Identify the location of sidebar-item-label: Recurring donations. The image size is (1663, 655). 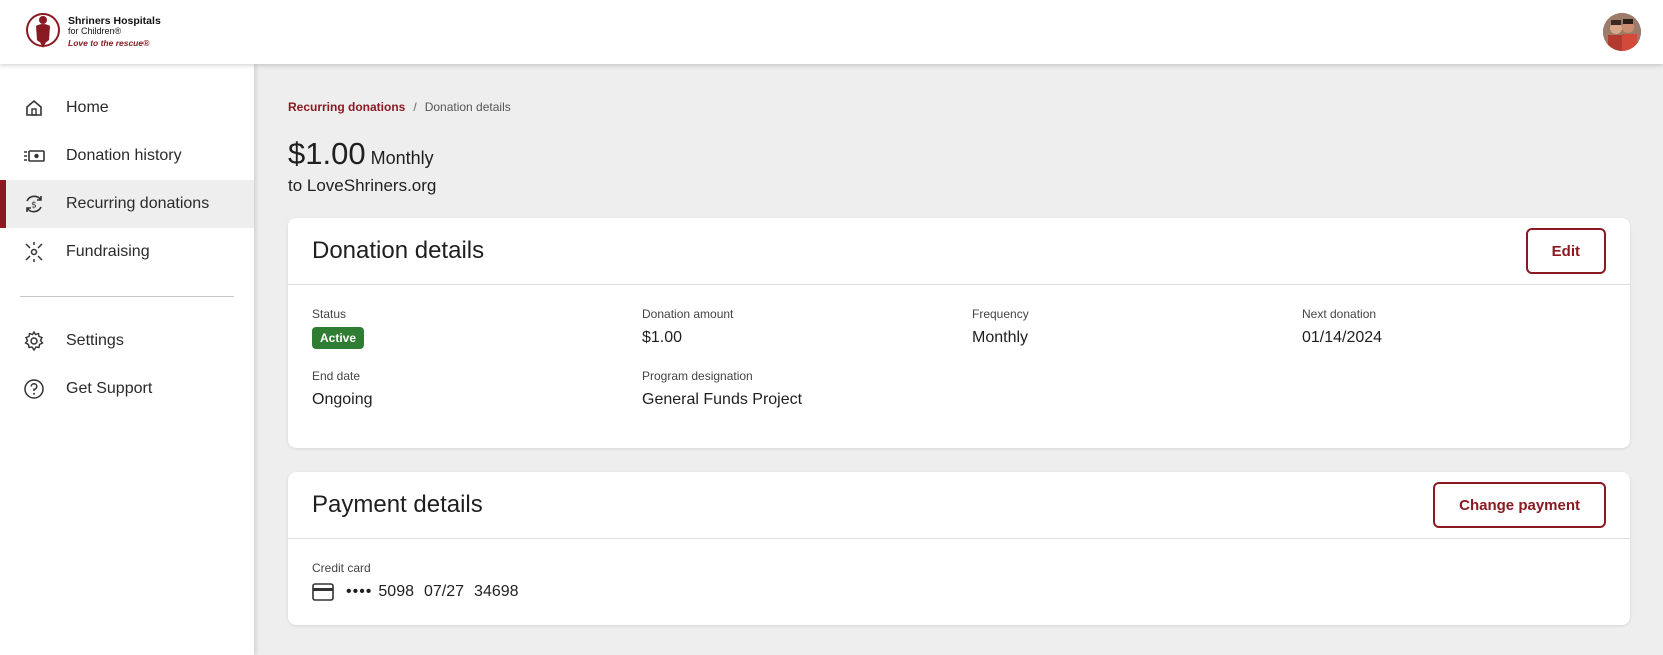
(138, 203).